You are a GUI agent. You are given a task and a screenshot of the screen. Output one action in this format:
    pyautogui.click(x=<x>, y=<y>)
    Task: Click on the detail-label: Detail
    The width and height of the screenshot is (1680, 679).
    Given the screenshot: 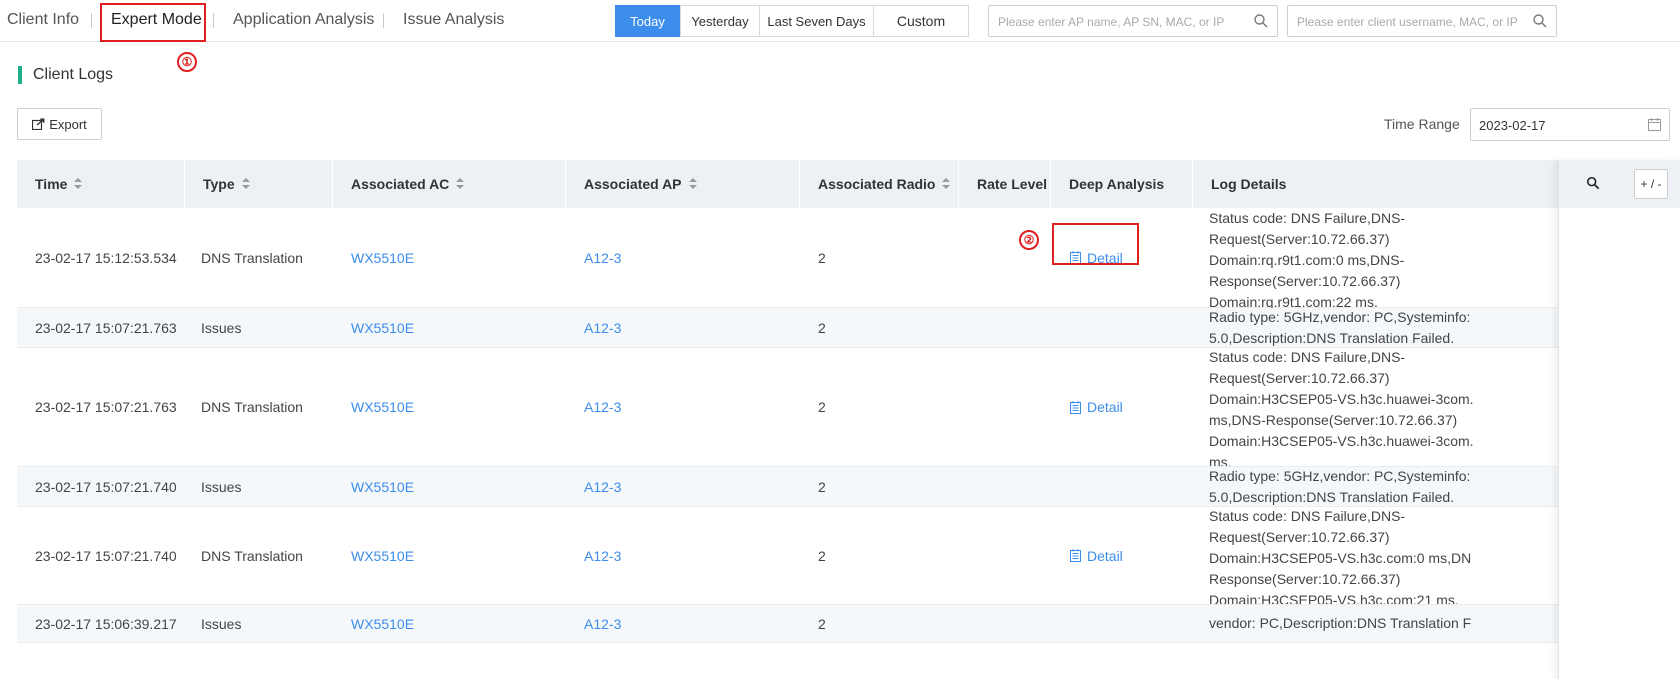 What is the action you would take?
    pyautogui.click(x=1105, y=407)
    